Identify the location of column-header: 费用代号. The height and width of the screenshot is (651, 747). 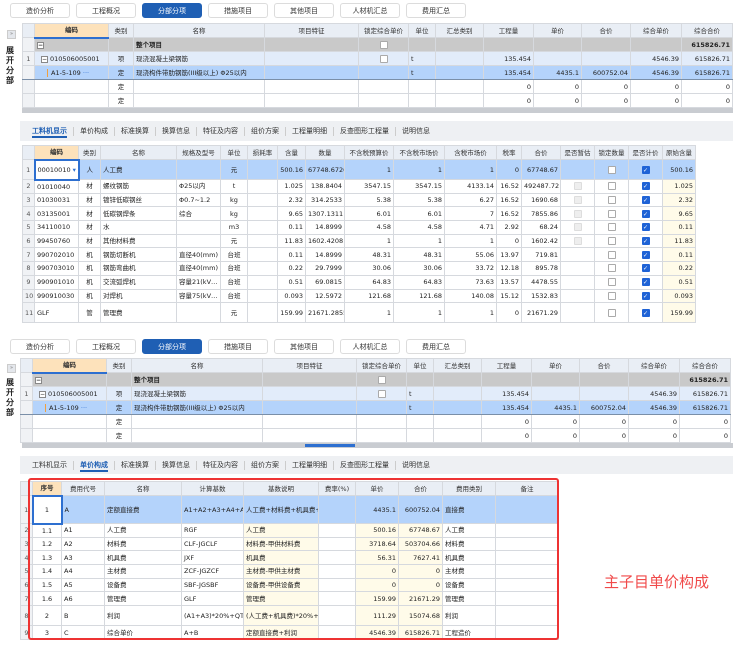
(83, 488).